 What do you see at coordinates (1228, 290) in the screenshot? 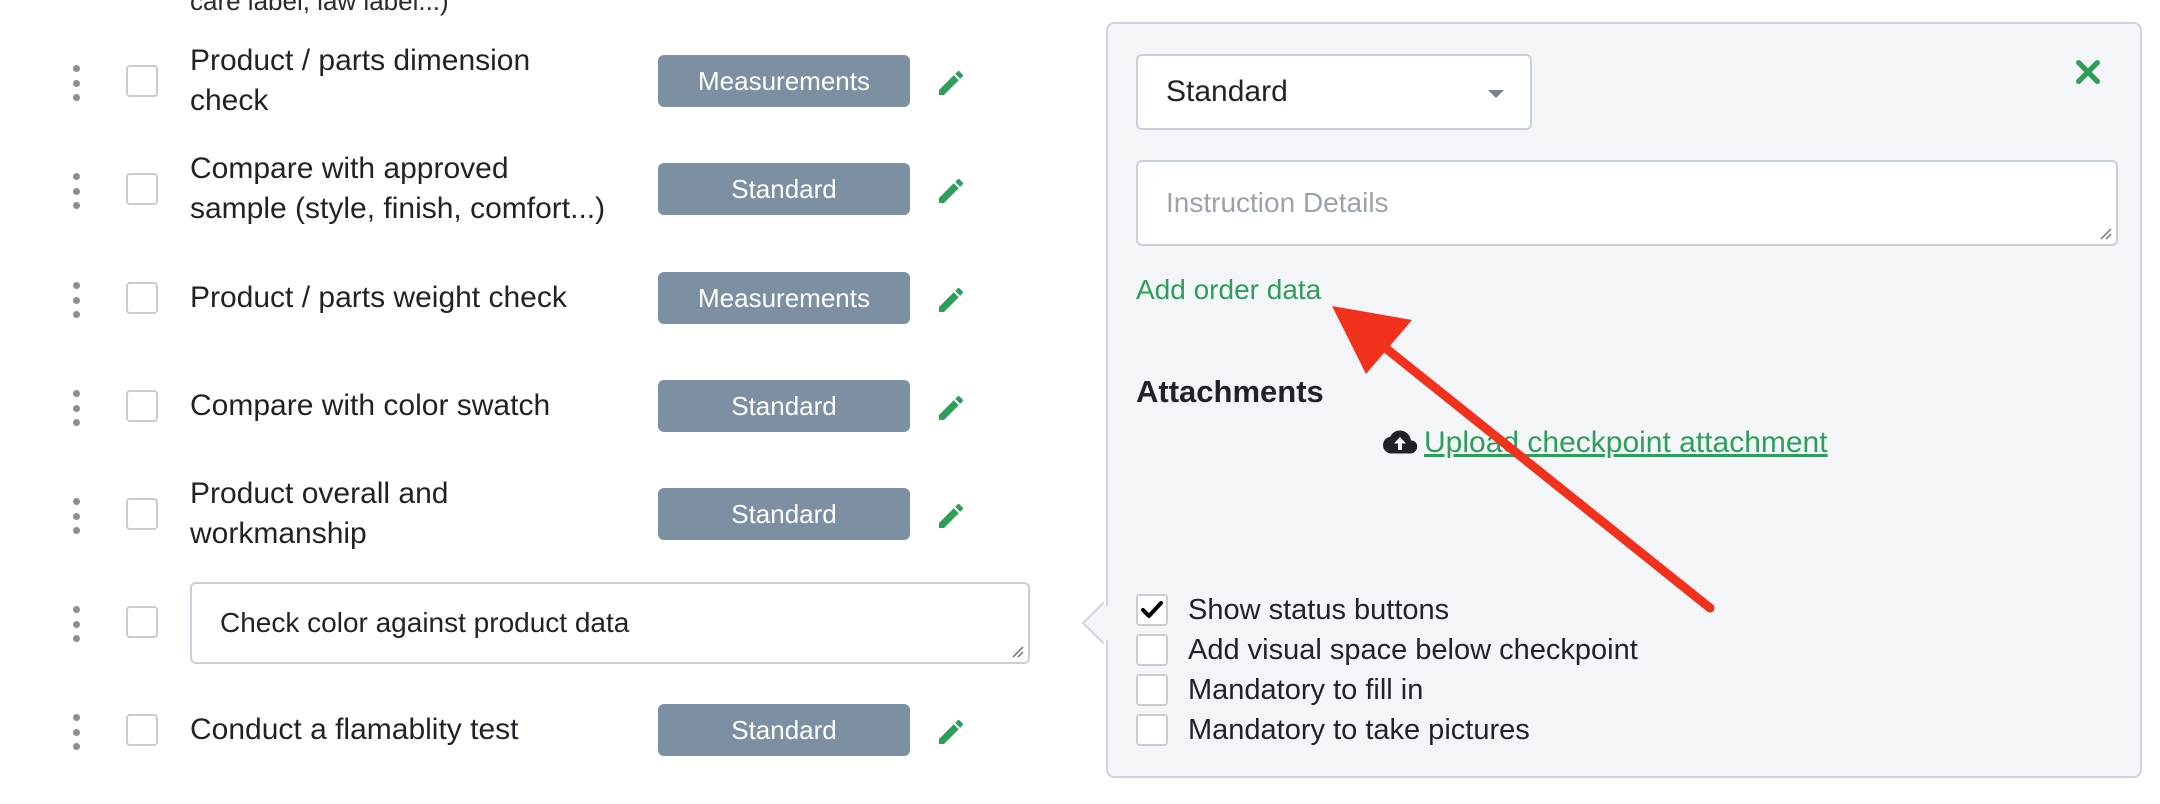
I see `add-order-data-link: Add order data` at bounding box center [1228, 290].